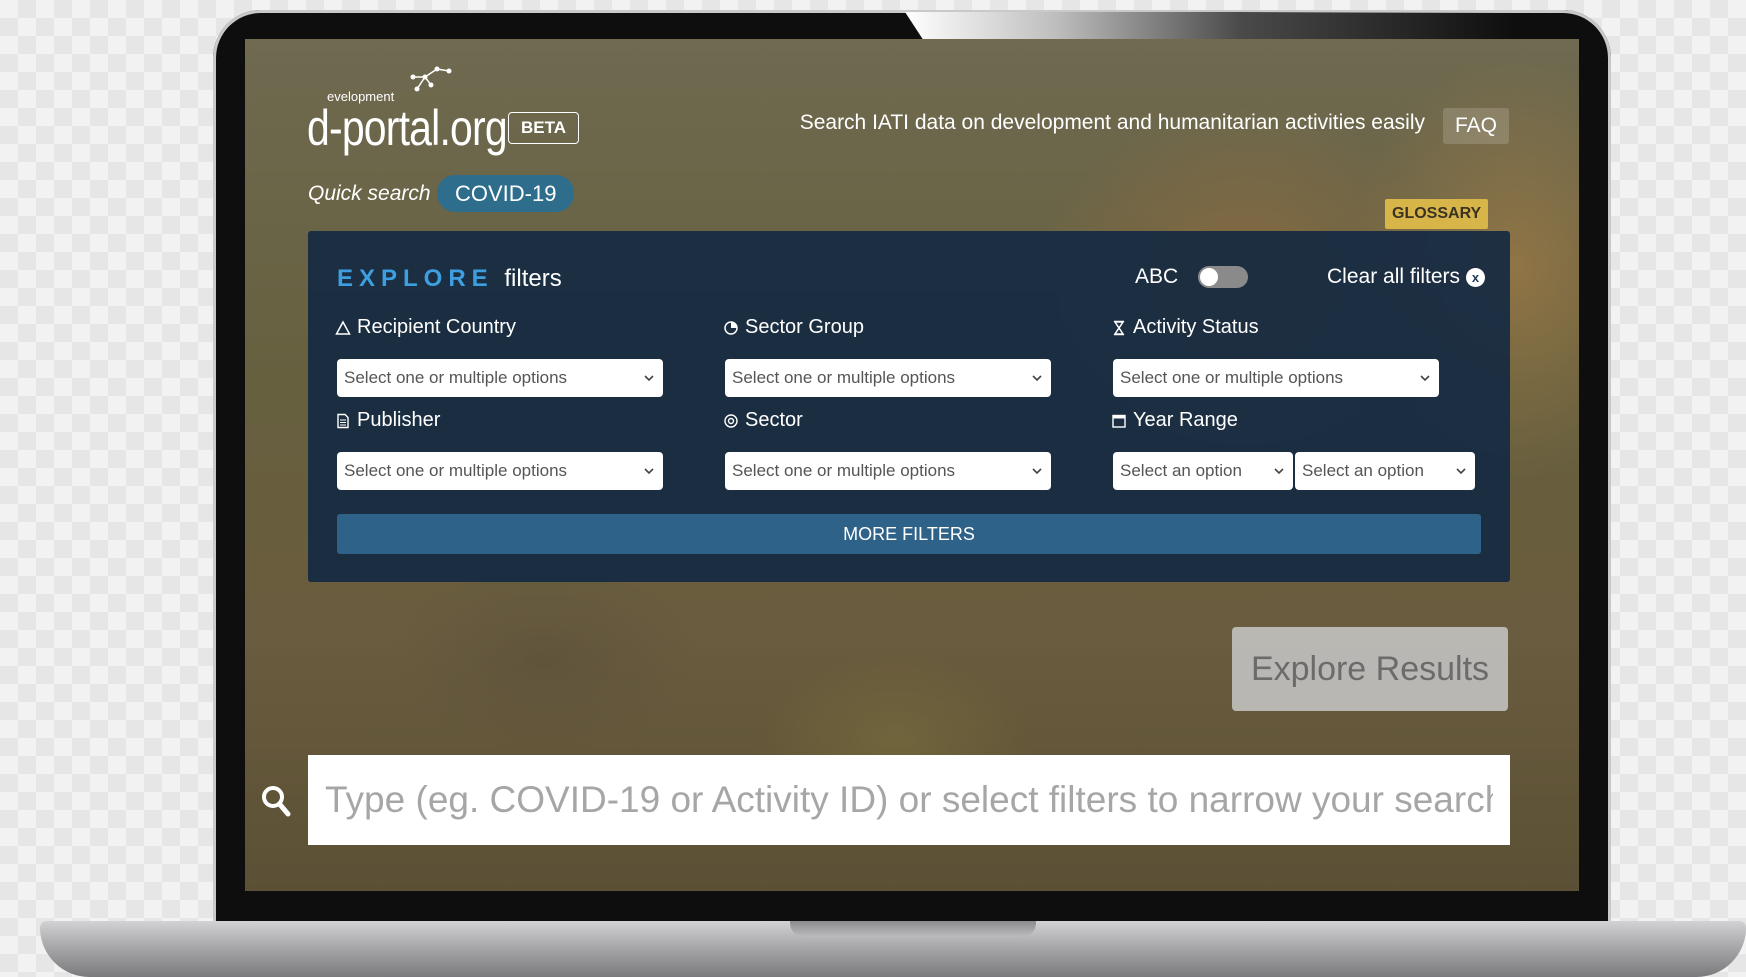 The image size is (1746, 977). I want to click on more-filters-button: MORE FILTERS, so click(909, 534).